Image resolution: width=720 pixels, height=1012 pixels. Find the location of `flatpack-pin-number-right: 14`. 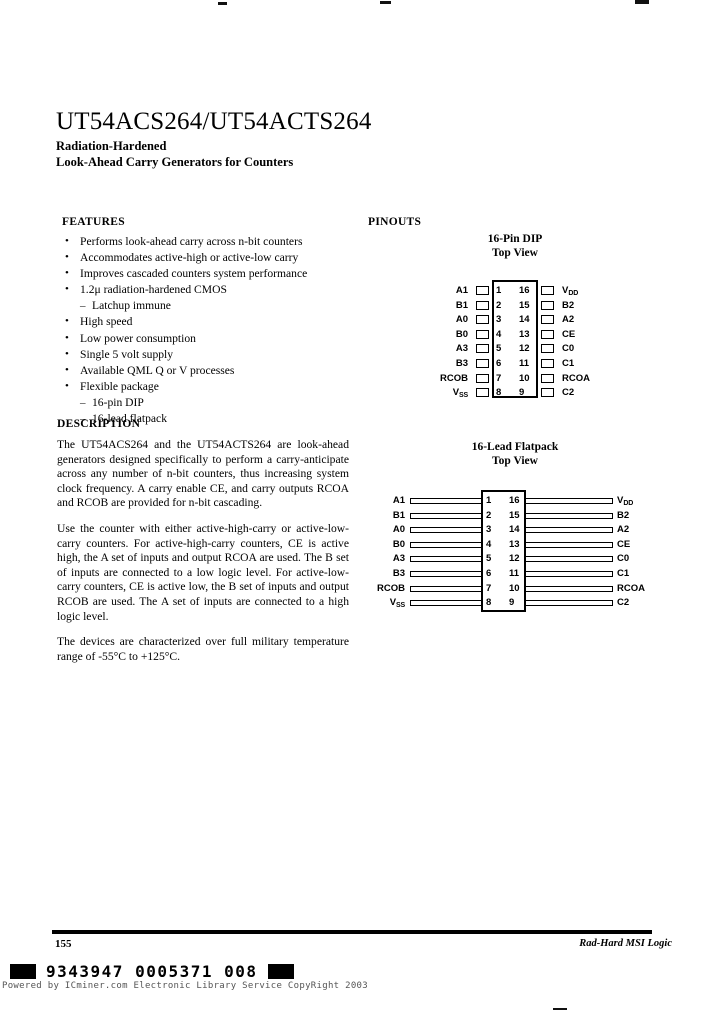

flatpack-pin-number-right: 14 is located at coordinates (514, 530).